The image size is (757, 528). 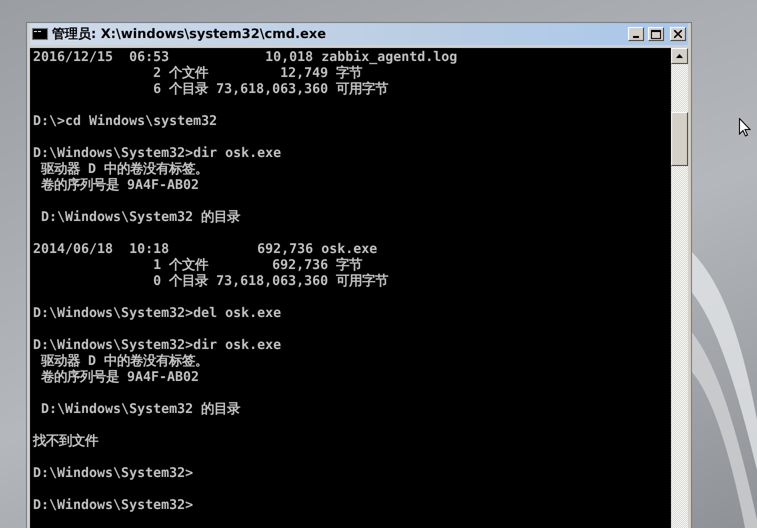 What do you see at coordinates (157, 314) in the screenshot?
I see `console-text: D:\Windows\System32>del osk.exe` at bounding box center [157, 314].